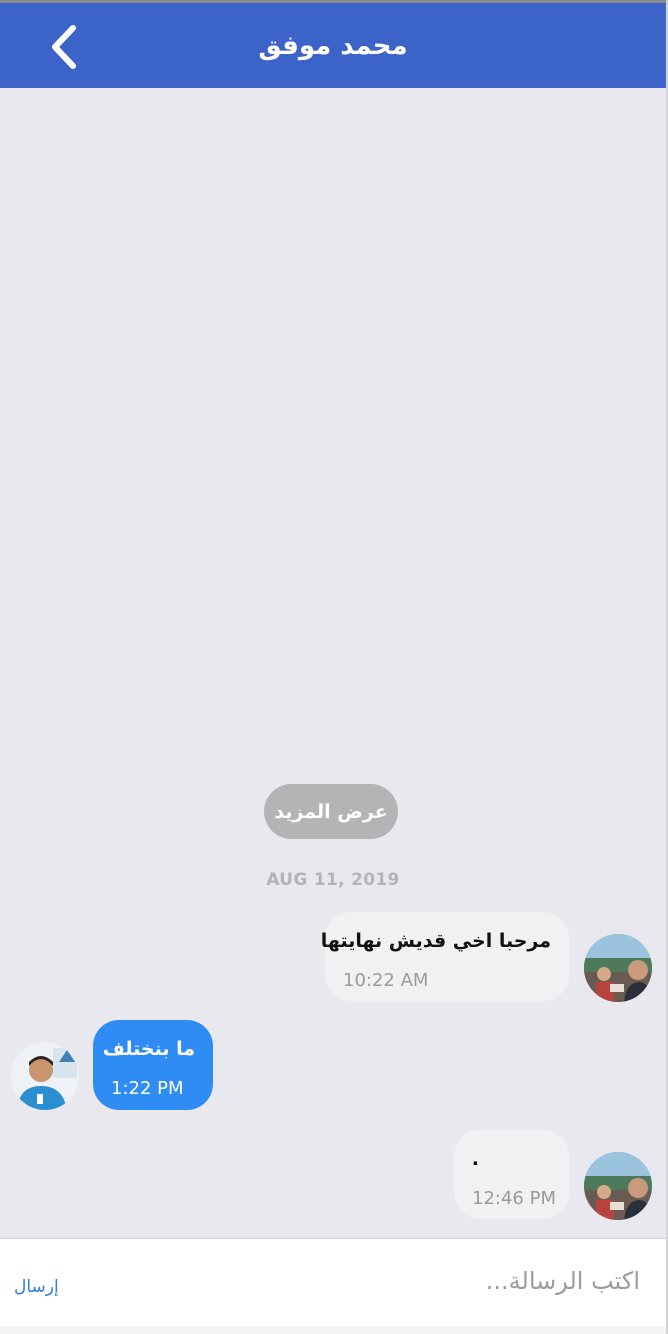 This screenshot has height=1334, width=668. I want to click on message-bubble: . 12:46 PM, so click(511, 1174).